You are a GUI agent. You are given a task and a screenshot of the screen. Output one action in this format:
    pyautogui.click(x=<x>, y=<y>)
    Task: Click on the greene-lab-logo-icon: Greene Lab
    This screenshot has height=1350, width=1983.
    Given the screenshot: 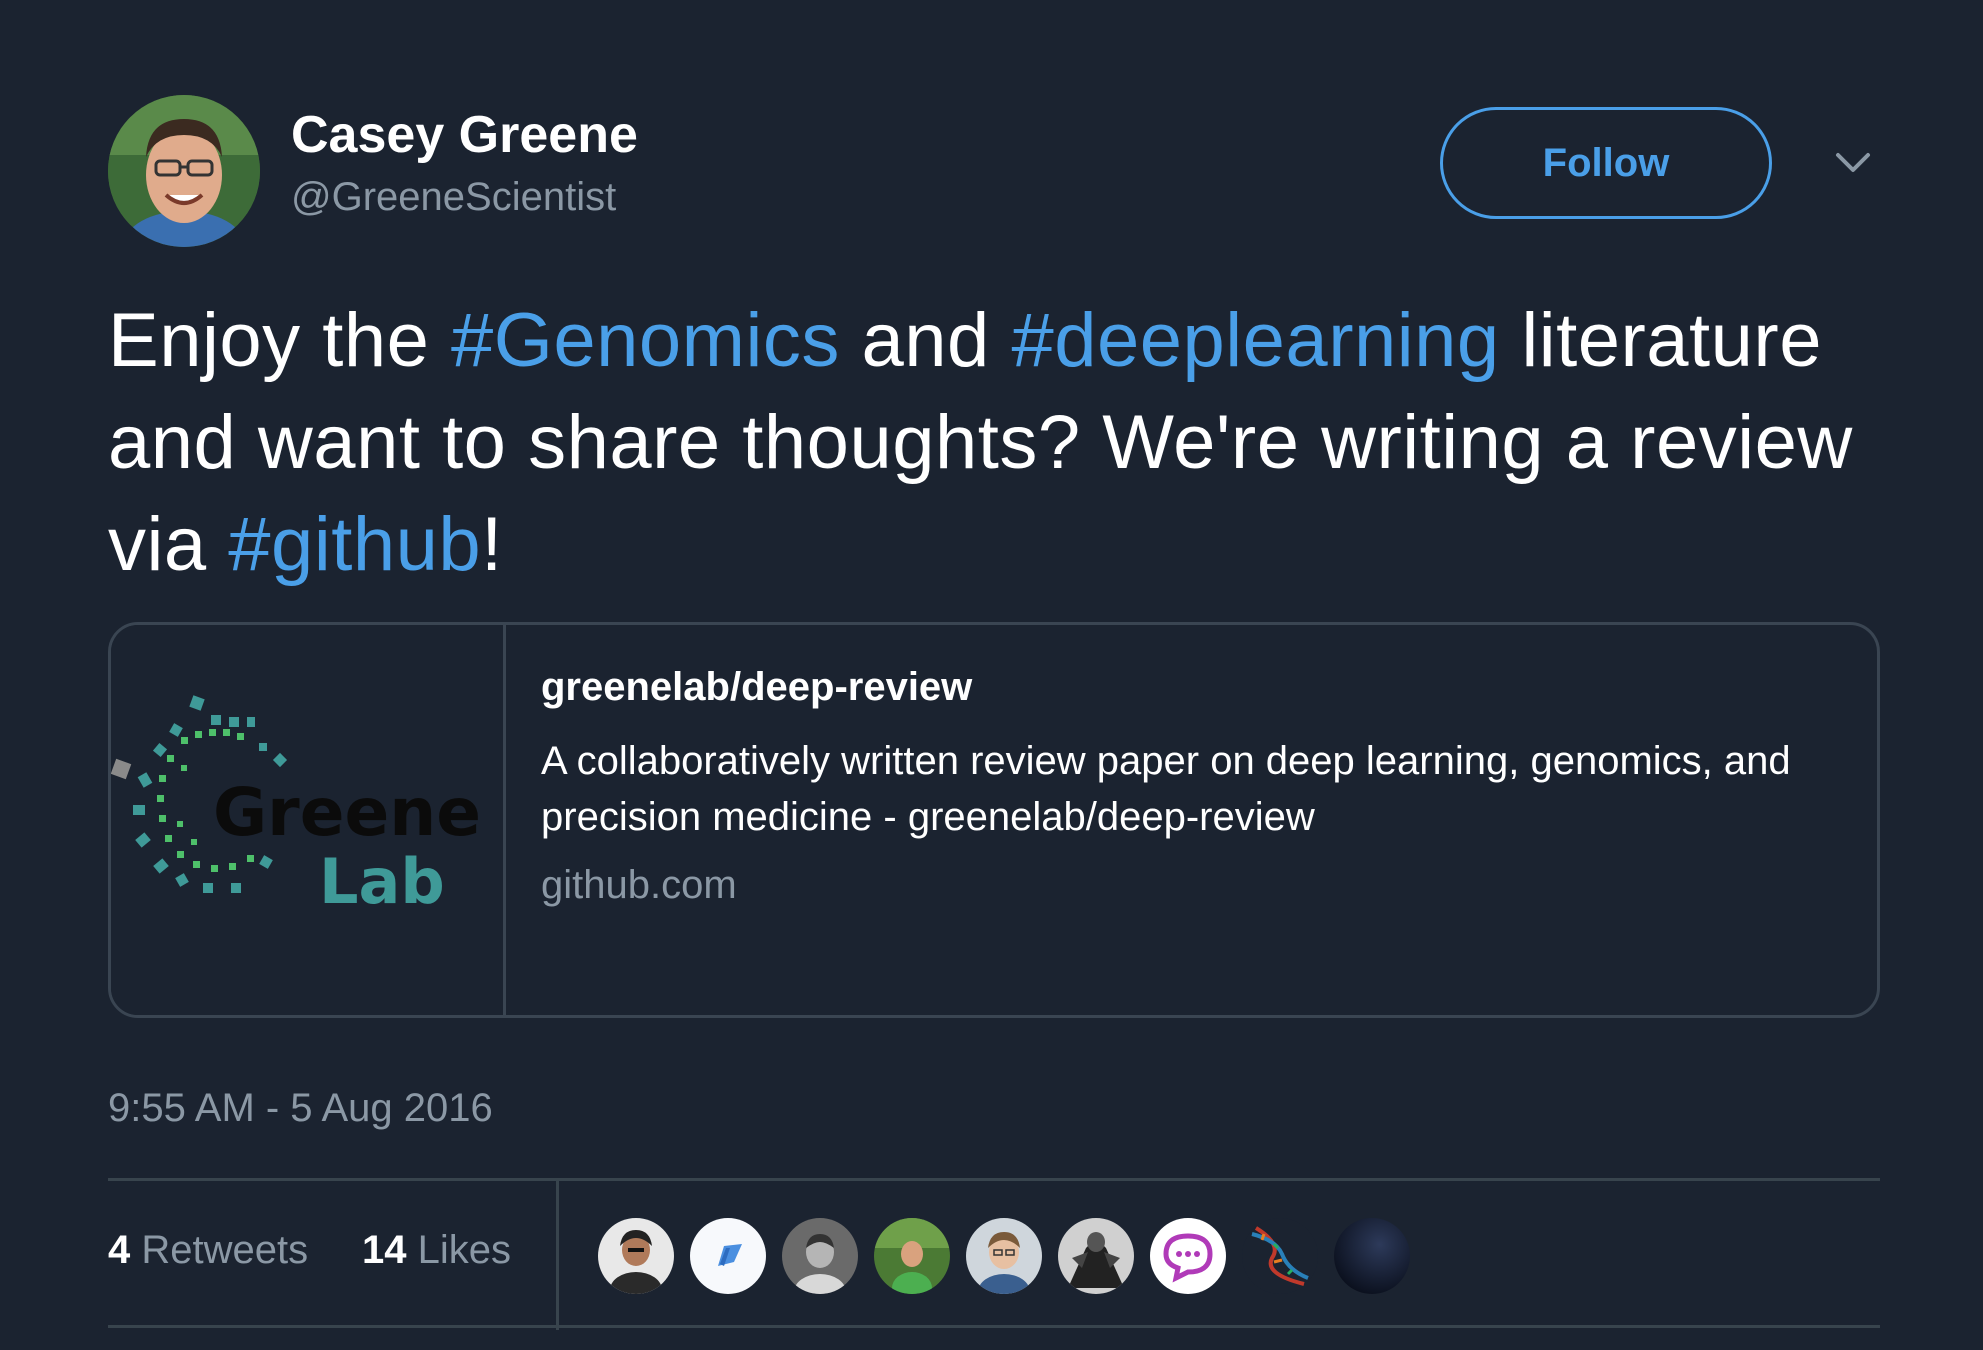 What is the action you would take?
    pyautogui.click(x=296, y=806)
    